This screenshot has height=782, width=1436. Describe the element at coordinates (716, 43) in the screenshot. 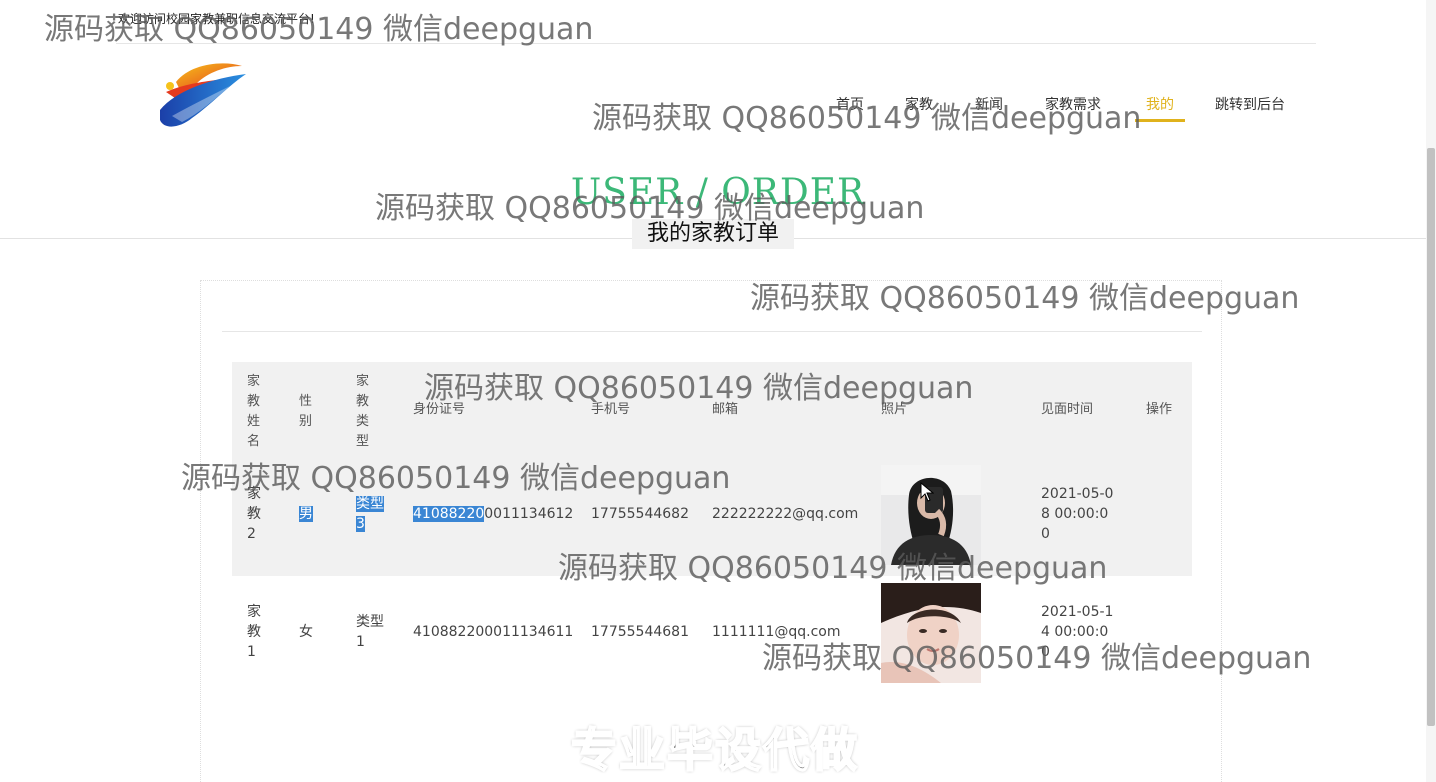

I see `top-divider` at that location.